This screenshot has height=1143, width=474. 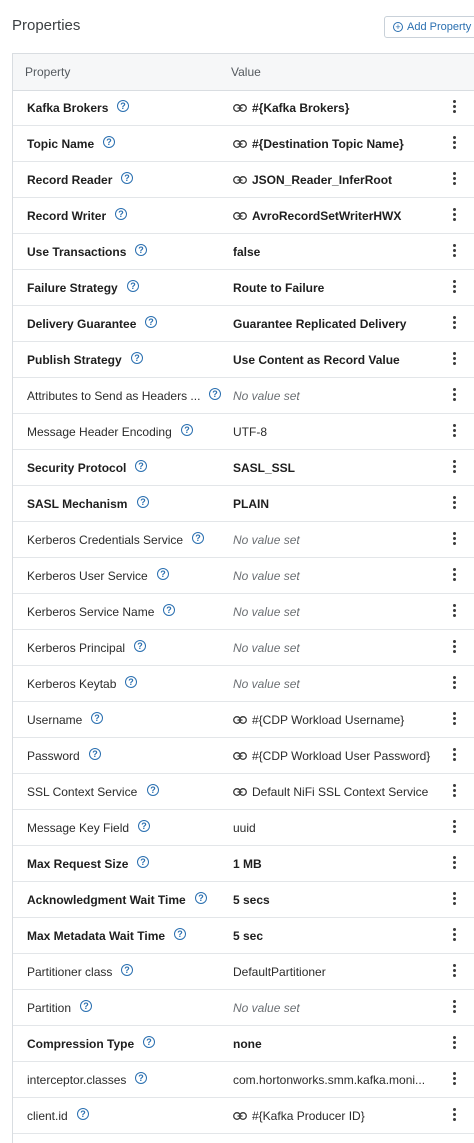 What do you see at coordinates (278, 288) in the screenshot?
I see `property-value: Route to Failure` at bounding box center [278, 288].